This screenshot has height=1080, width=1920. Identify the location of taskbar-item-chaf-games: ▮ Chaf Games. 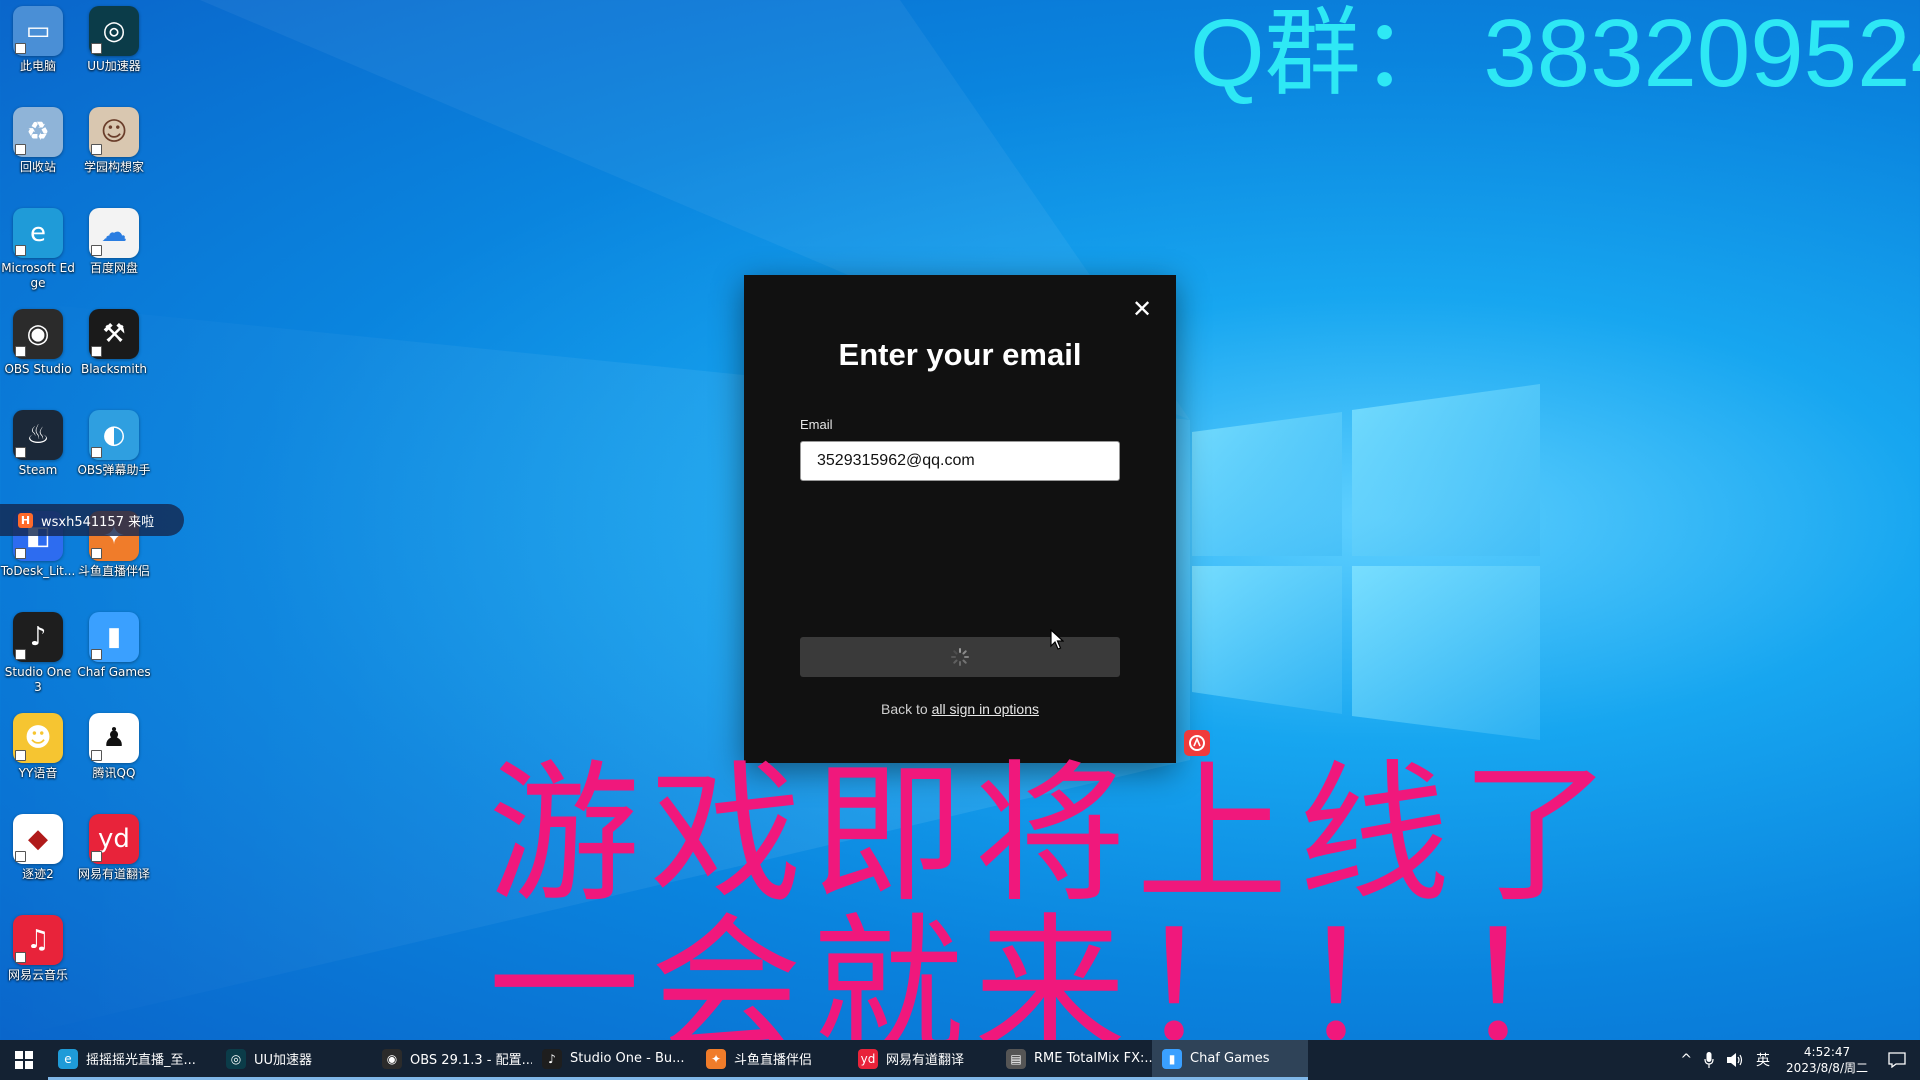
(1230, 1060).